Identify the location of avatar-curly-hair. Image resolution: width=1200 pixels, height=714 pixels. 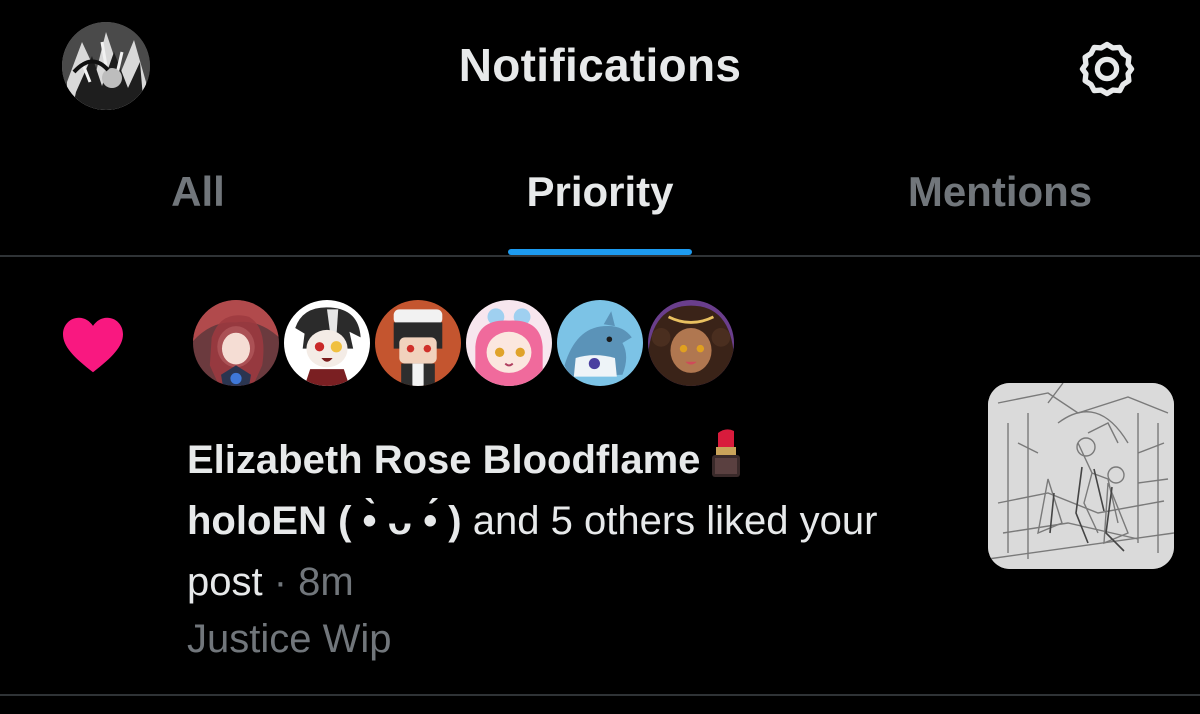
(691, 343).